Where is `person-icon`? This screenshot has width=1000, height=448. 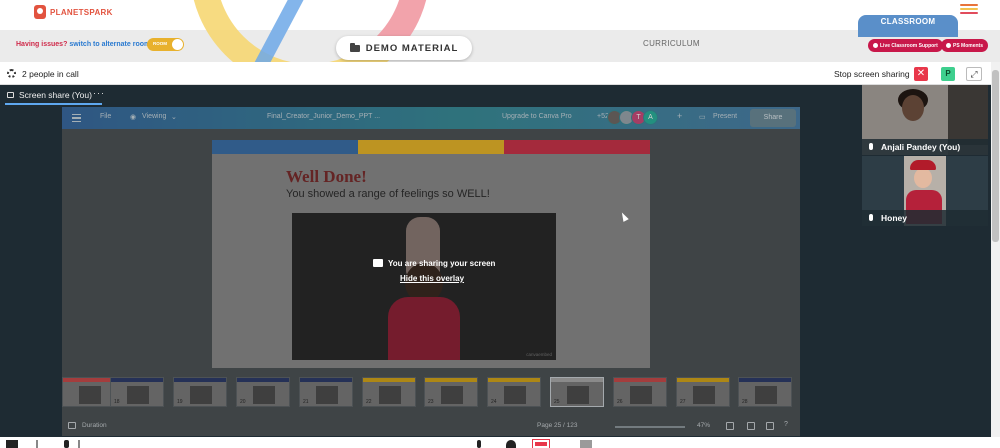
person-icon is located at coordinates (479, 444).